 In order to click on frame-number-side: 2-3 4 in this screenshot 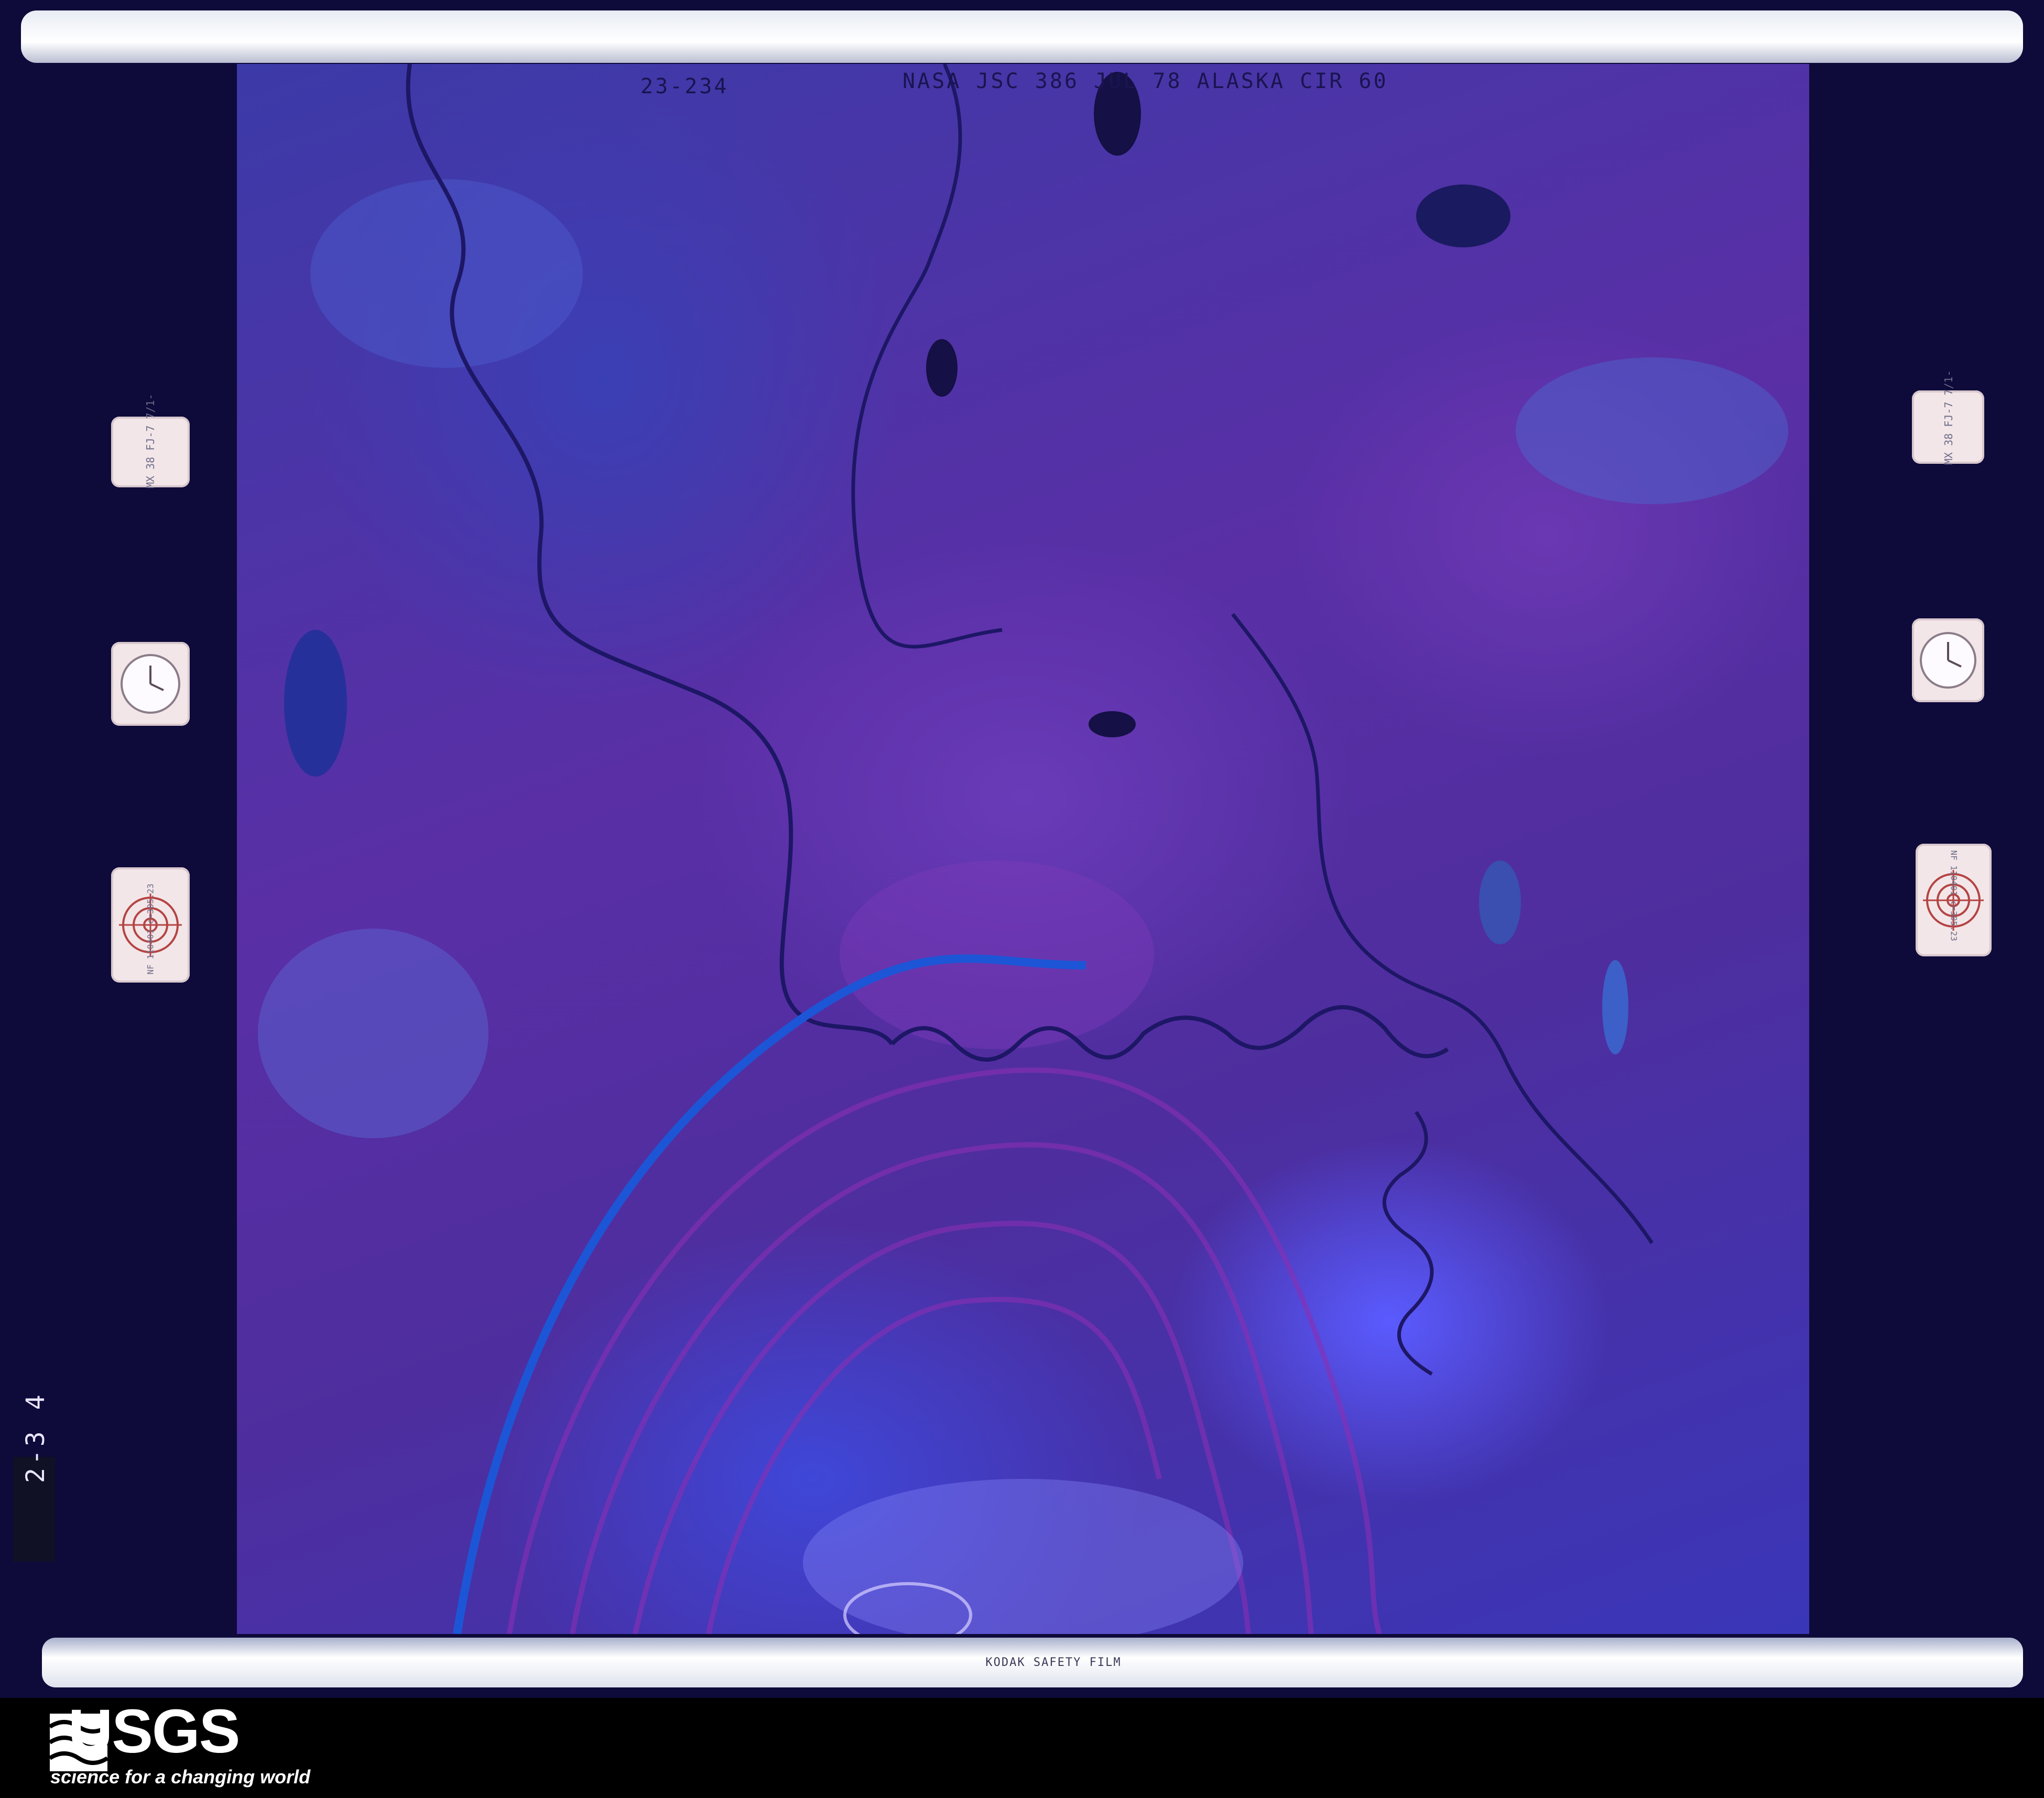, I will do `click(35, 1437)`.